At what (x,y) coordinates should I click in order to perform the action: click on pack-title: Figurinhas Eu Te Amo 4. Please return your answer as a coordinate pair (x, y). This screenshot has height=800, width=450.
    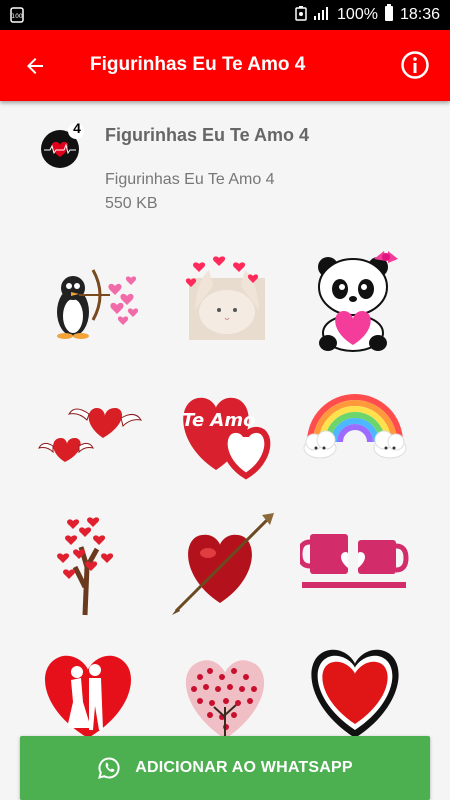
    Looking at the image, I should click on (207, 135).